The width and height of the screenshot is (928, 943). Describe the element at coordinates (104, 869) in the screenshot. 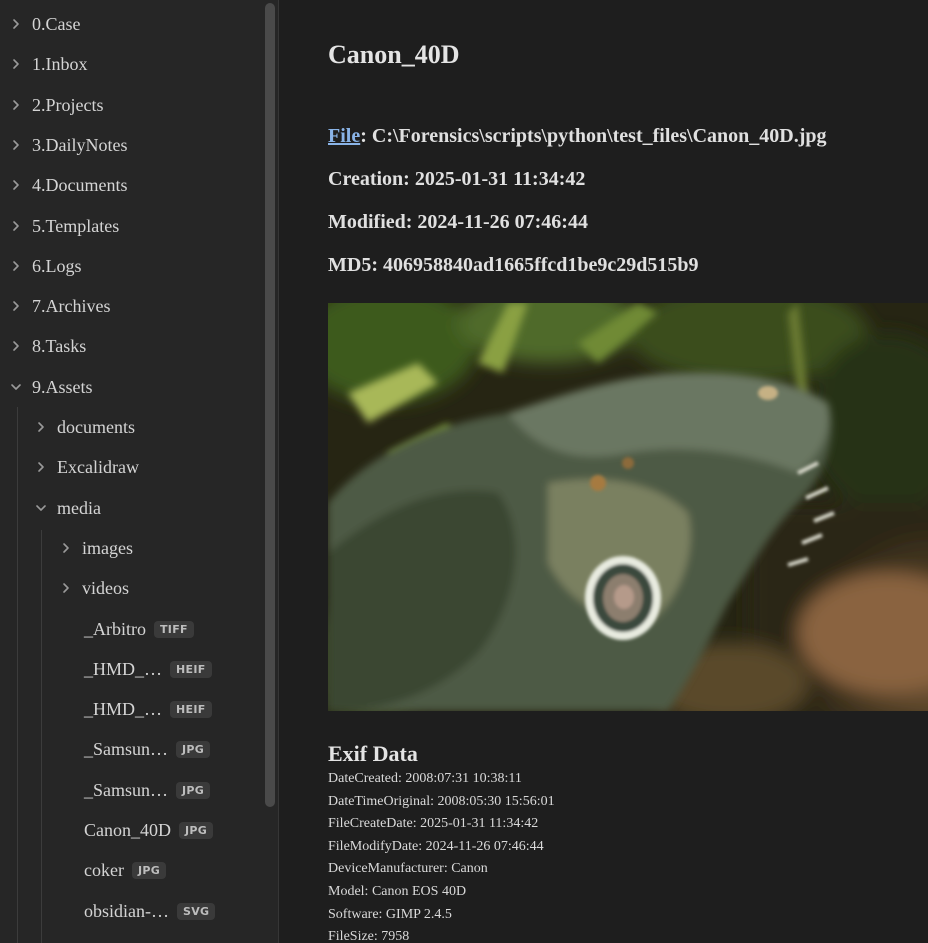

I see `tree-item-label: coker` at that location.